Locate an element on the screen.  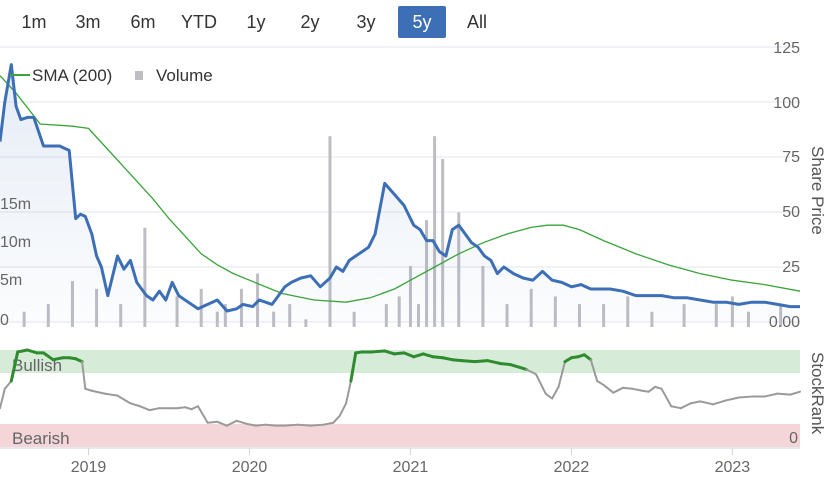
stockrank-tick-0: 0 is located at coordinates (793, 438).